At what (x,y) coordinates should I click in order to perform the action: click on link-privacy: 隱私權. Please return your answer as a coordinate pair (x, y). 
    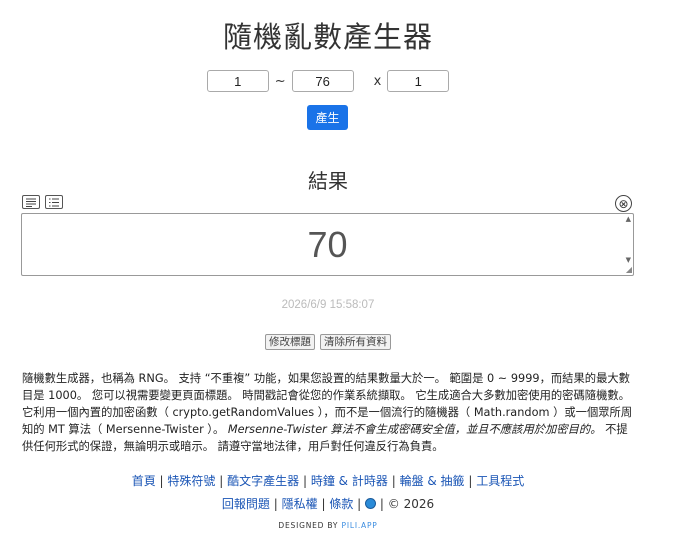
    Looking at the image, I should click on (300, 504).